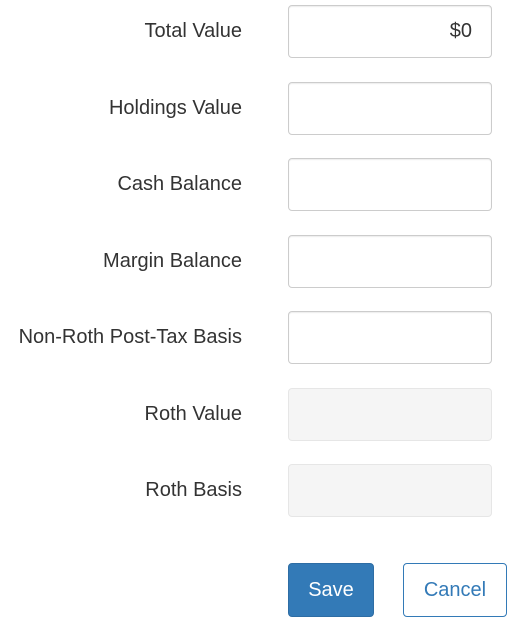  What do you see at coordinates (390, 184) in the screenshot?
I see `cash-balance-input` at bounding box center [390, 184].